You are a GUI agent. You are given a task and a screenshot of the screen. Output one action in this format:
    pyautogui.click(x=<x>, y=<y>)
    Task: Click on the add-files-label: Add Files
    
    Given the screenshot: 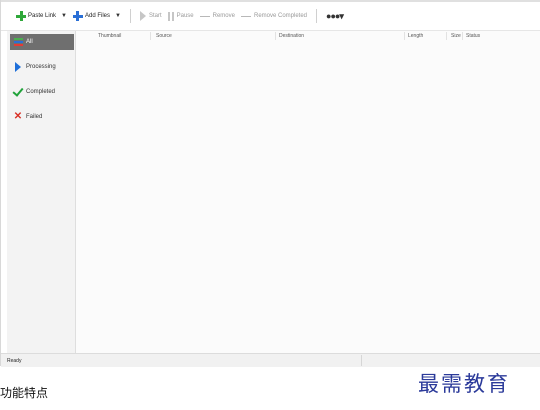 What is the action you would take?
    pyautogui.click(x=97, y=16)
    